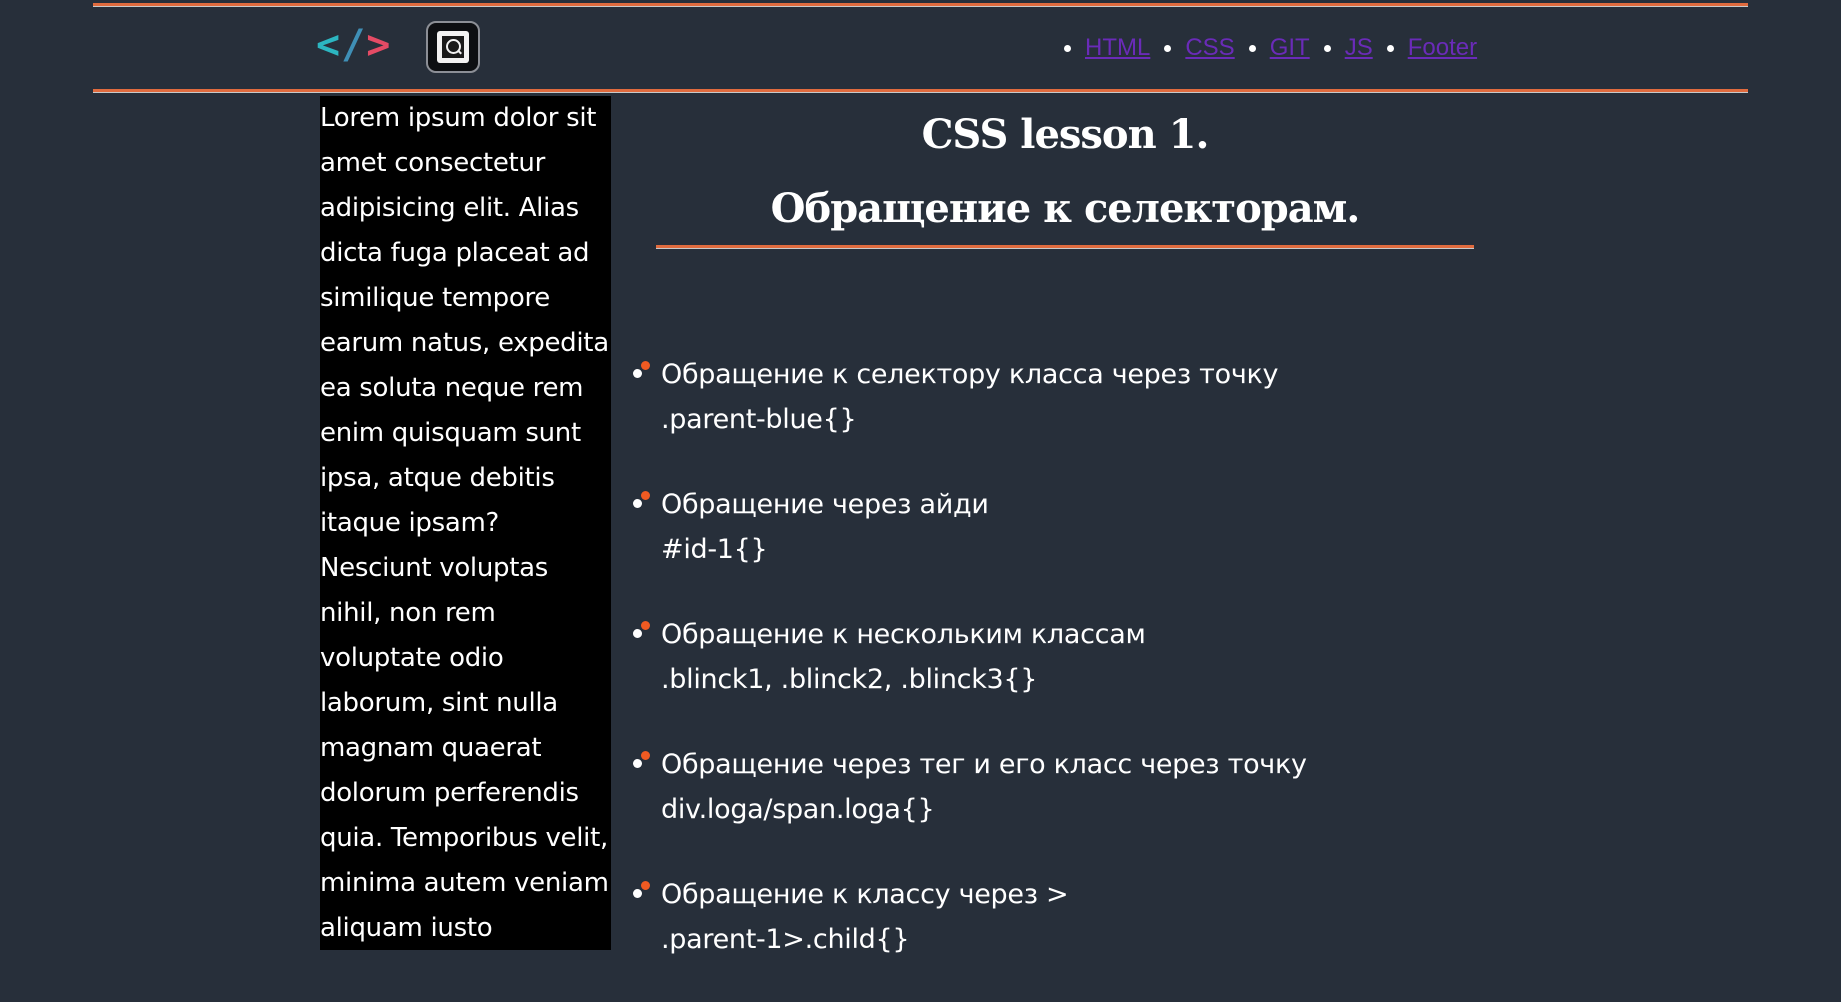 This screenshot has width=1841, height=1002. I want to click on lesson-heading: Обращение через айди, so click(825, 504).